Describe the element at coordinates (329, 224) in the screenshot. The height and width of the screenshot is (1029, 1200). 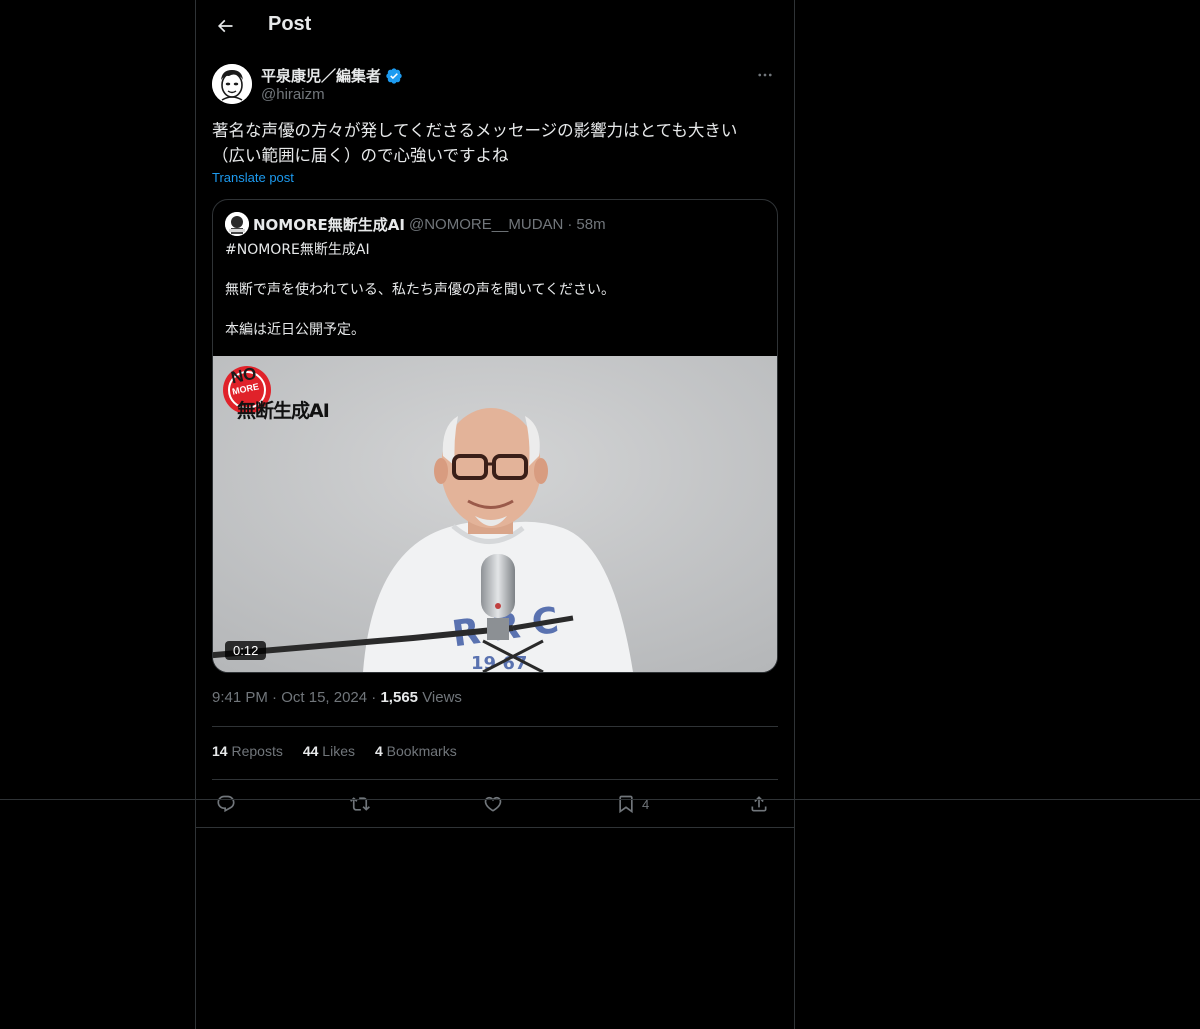
I see `quoted-author-name: NOMORE無断生成AI` at that location.